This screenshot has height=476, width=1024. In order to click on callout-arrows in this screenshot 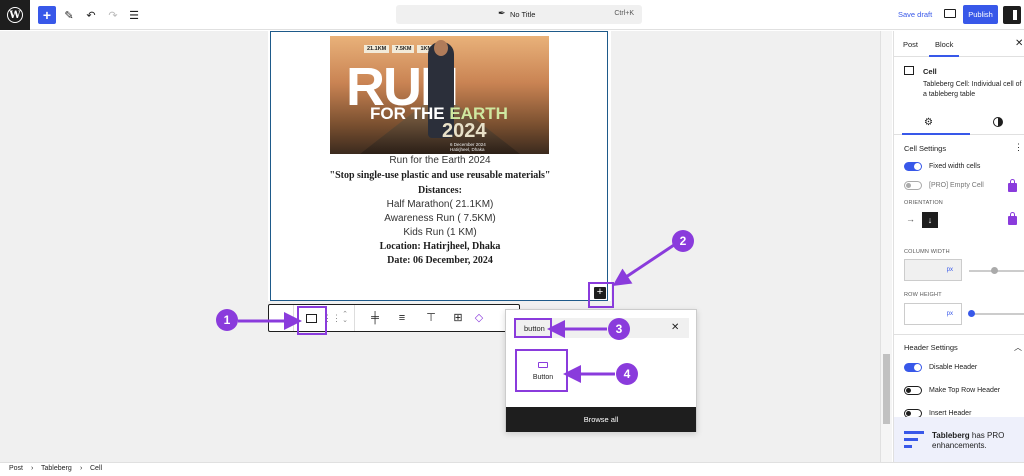, I will do `click(456, 313)`.